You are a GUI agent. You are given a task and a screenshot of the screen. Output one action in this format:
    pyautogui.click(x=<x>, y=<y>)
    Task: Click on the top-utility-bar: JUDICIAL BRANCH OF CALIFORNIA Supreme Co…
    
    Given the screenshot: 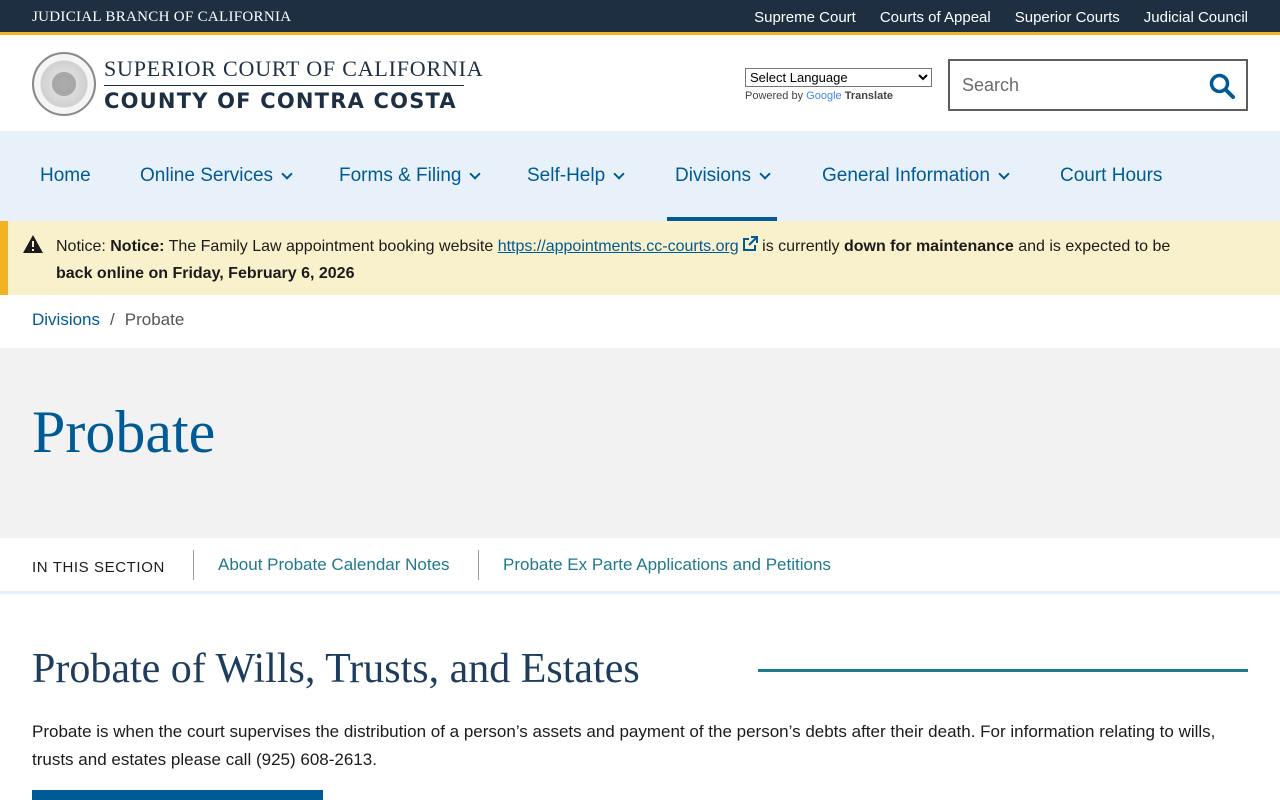 What is the action you would take?
    pyautogui.click(x=640, y=17)
    